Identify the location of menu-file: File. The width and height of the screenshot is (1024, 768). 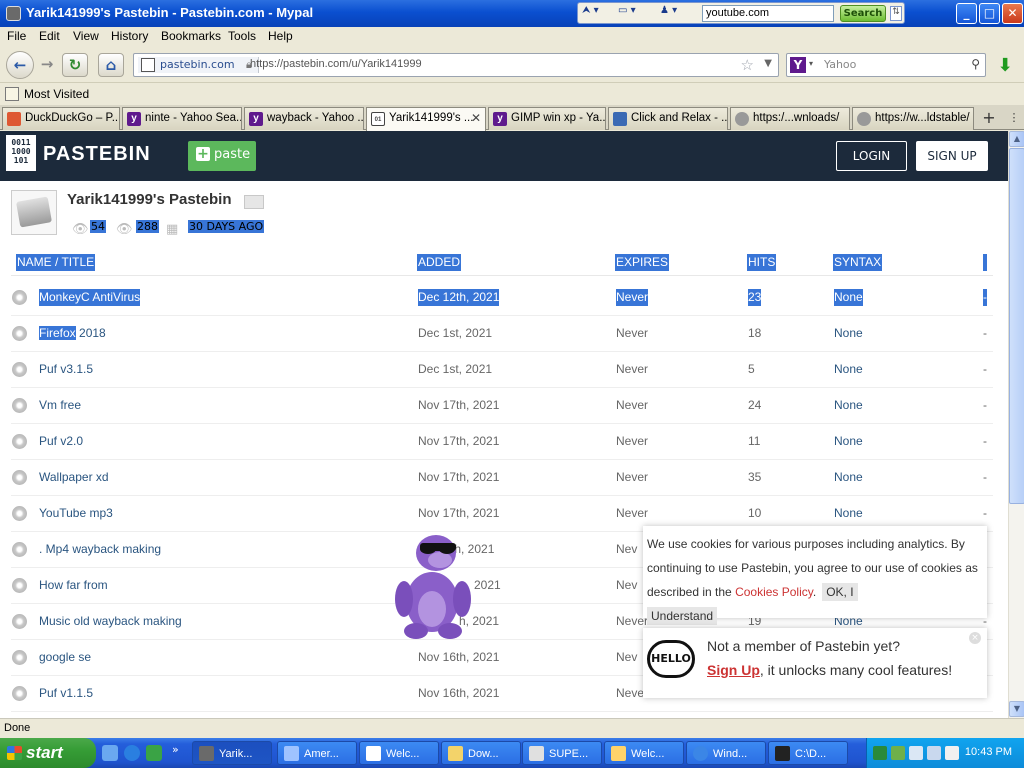
(16, 36).